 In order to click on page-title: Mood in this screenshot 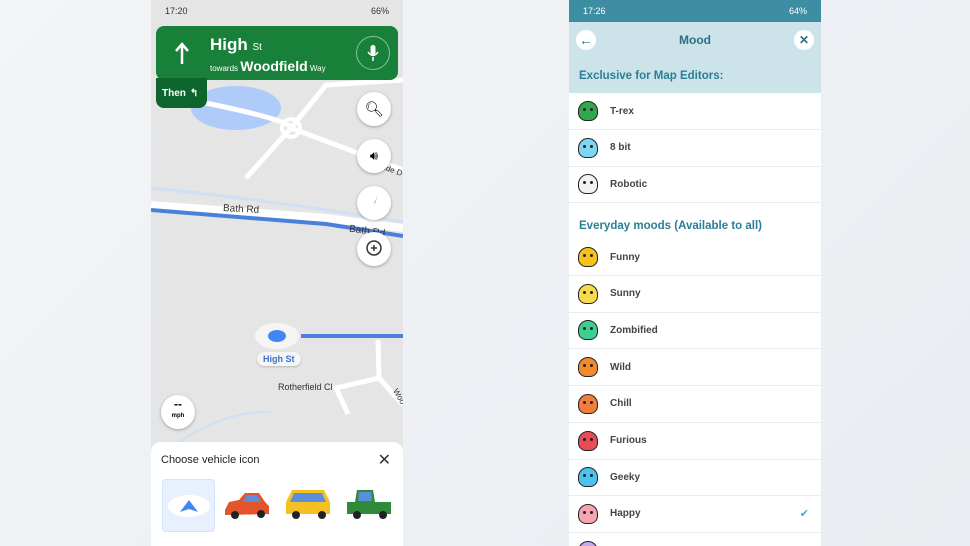, I will do `click(695, 40)`.